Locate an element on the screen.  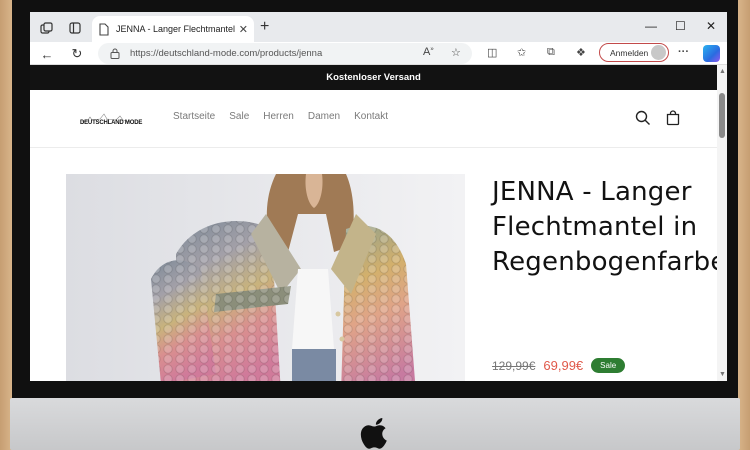
back-icon: ← is located at coordinates (47, 54).